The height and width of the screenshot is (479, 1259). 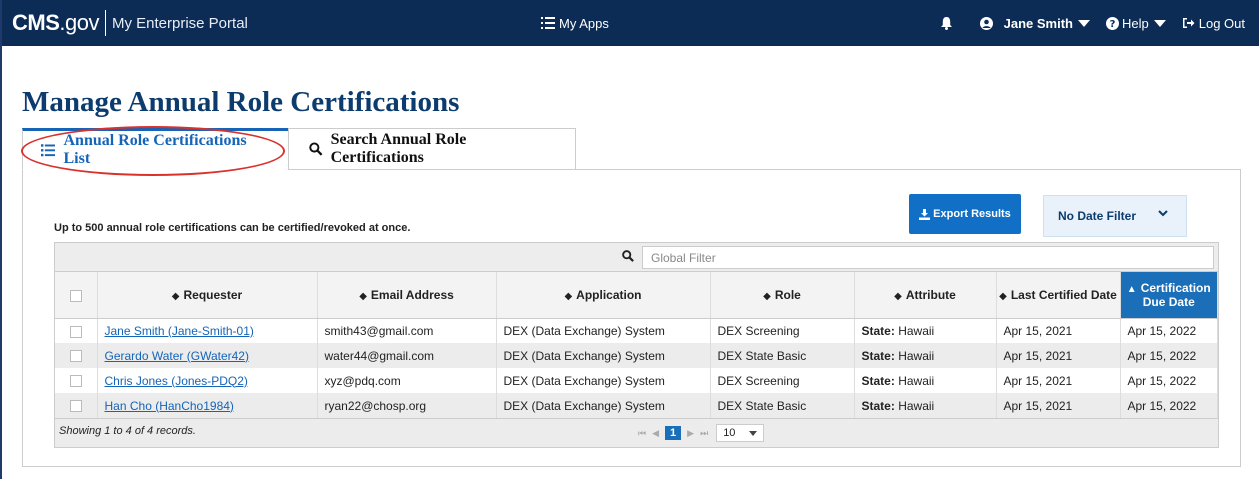 I want to click on requester-cell: Chris Jones (Jones-PDQ2), so click(x=207, y=380).